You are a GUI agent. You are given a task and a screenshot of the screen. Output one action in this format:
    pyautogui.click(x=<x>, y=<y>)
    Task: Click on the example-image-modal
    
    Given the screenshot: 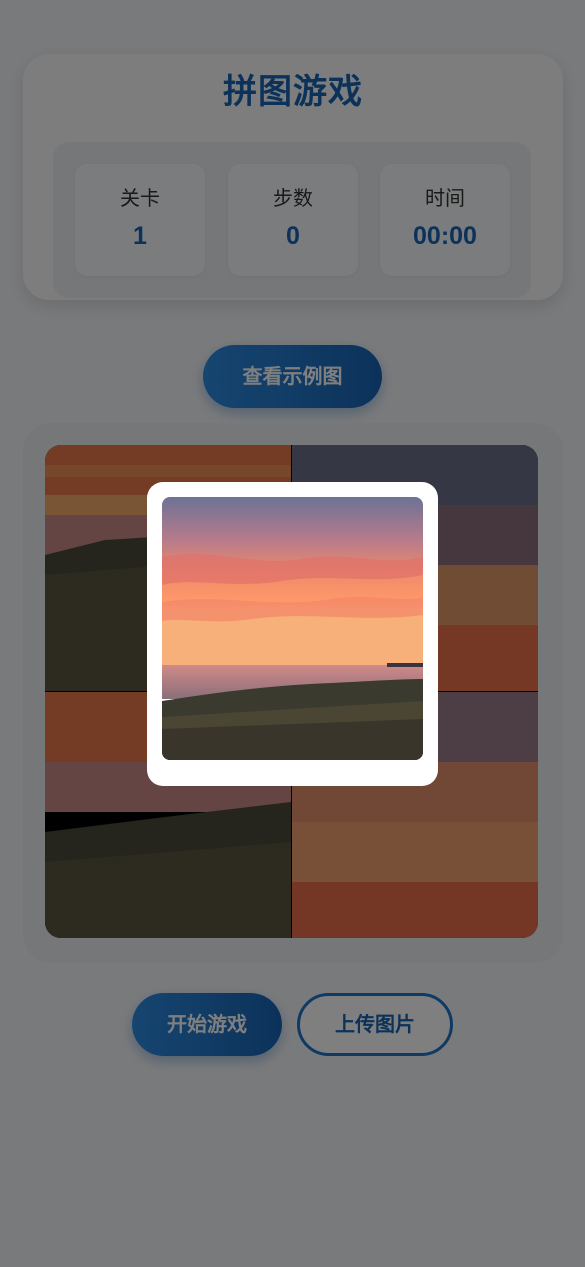 What is the action you would take?
    pyautogui.click(x=292, y=634)
    